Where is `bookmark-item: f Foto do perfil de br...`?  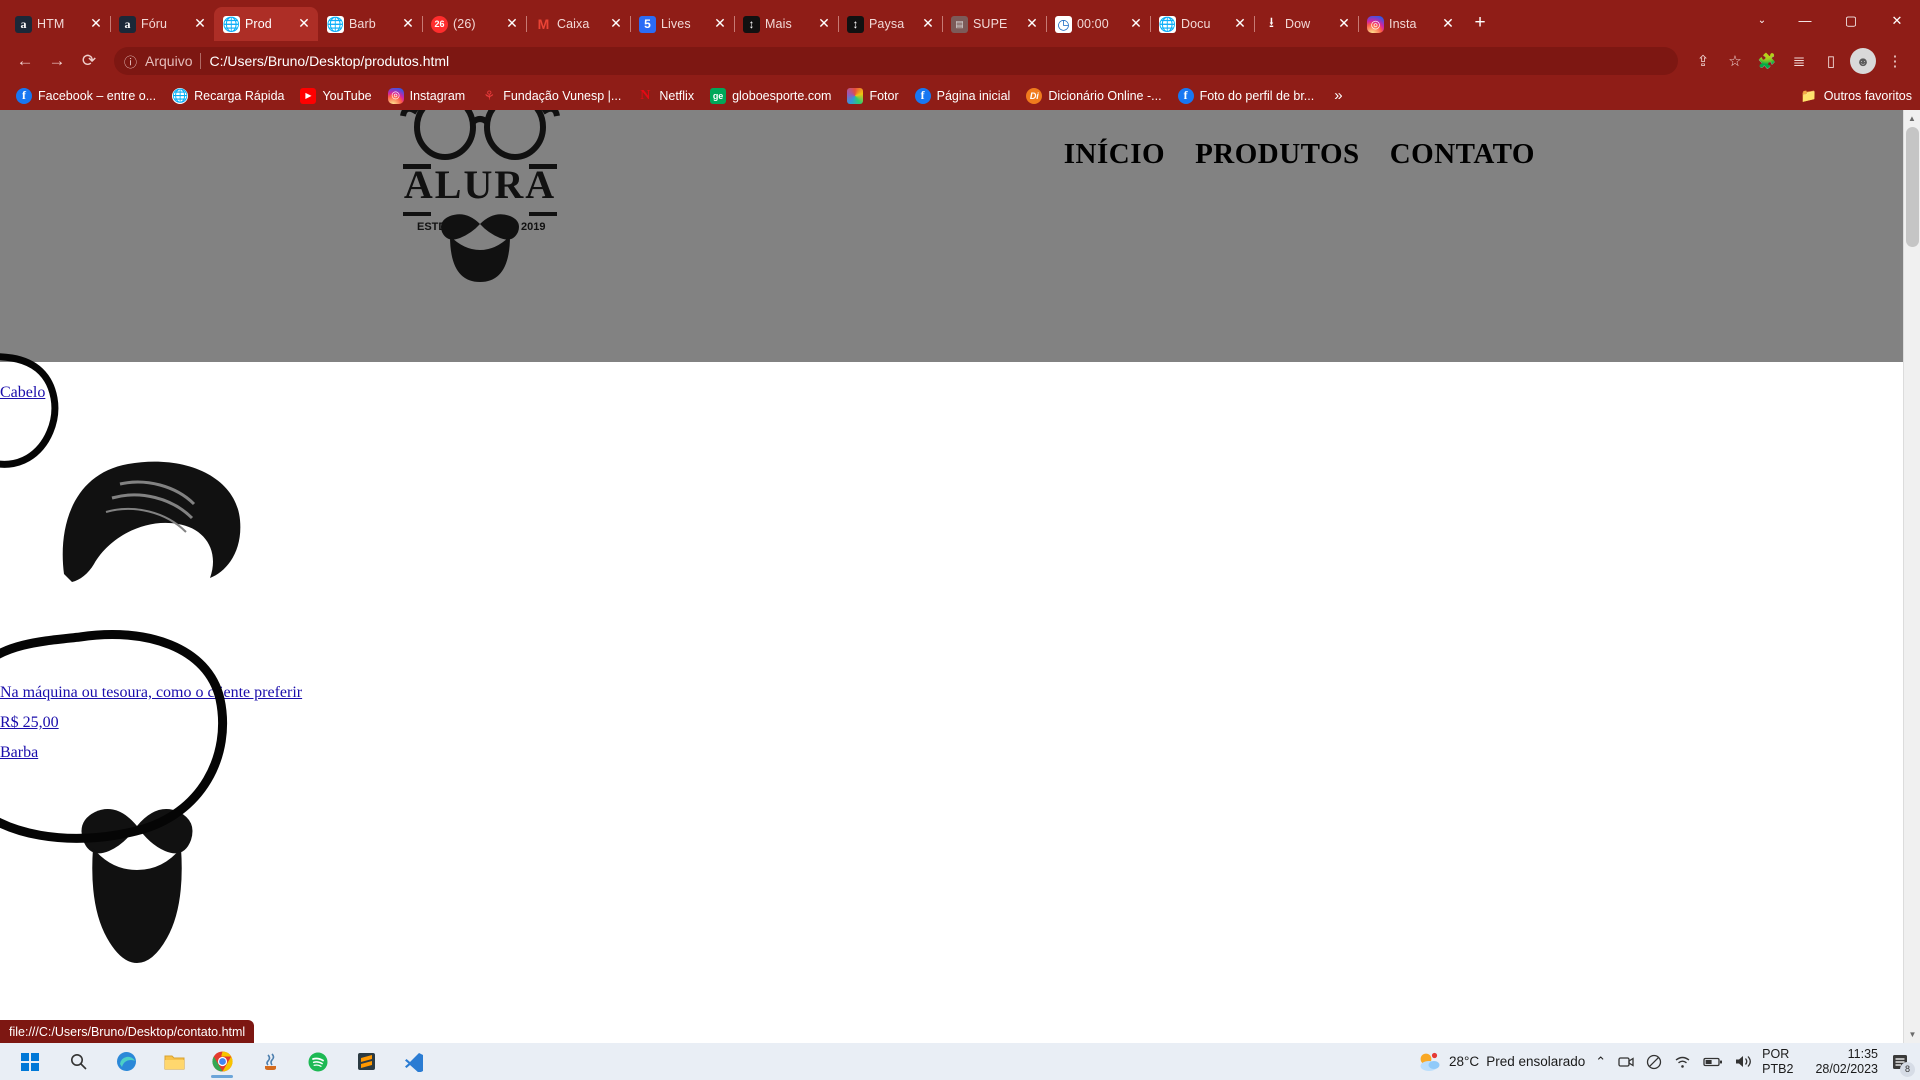
bookmark-item: f Foto do perfil de br... is located at coordinates (1246, 96).